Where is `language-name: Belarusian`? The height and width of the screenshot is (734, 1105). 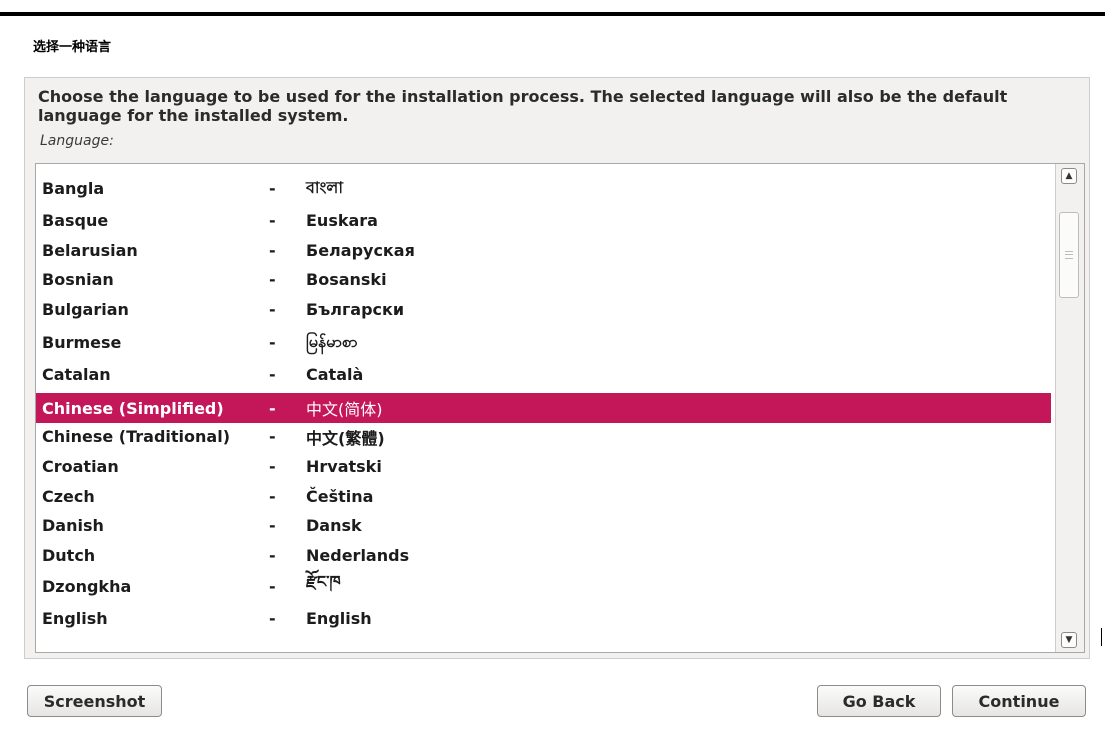 language-name: Belarusian is located at coordinates (90, 250).